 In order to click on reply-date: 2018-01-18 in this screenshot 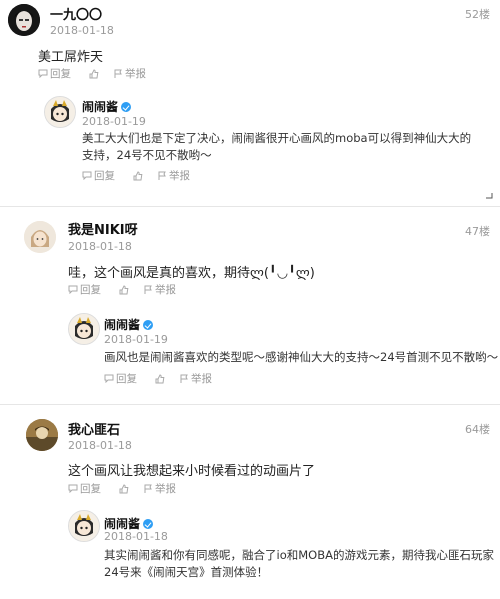, I will do `click(136, 536)`.